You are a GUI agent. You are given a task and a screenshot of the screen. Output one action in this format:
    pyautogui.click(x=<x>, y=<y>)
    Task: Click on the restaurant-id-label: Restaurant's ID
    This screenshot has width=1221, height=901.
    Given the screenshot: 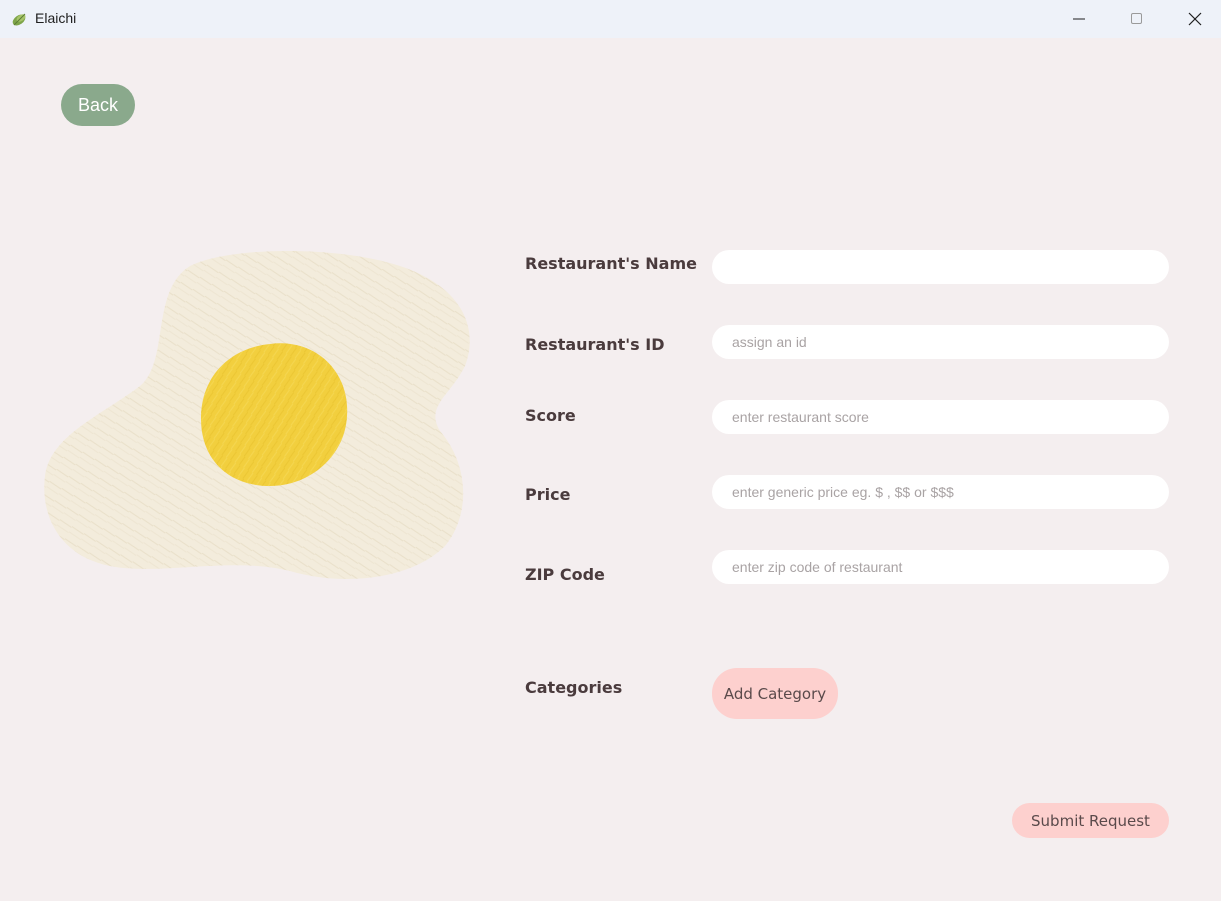 What is the action you would take?
    pyautogui.click(x=595, y=344)
    